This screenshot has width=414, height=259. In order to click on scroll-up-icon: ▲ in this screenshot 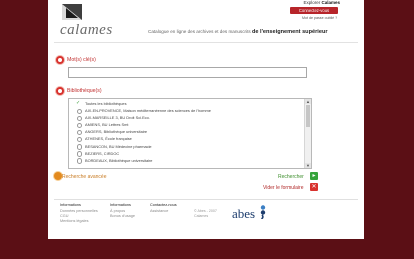, I will do `click(308, 101)`.